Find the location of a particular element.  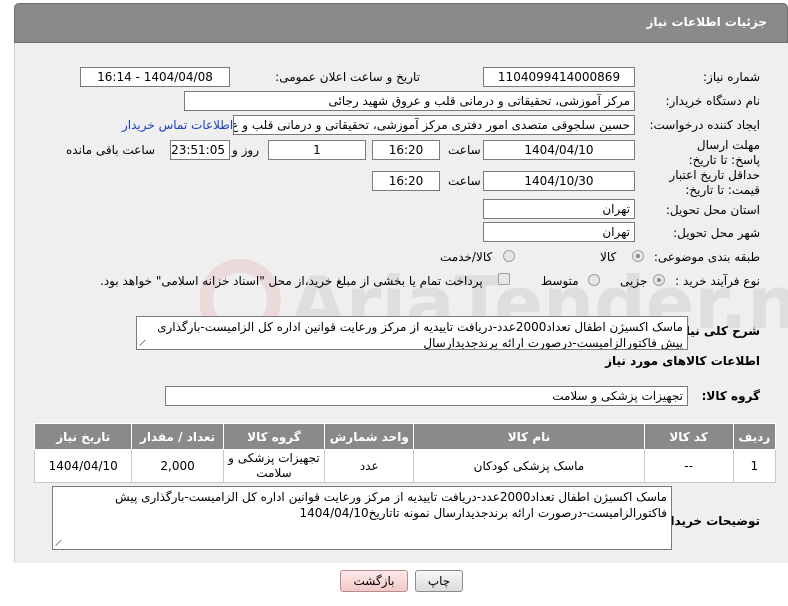

reply-days-field: 1 is located at coordinates (317, 150).